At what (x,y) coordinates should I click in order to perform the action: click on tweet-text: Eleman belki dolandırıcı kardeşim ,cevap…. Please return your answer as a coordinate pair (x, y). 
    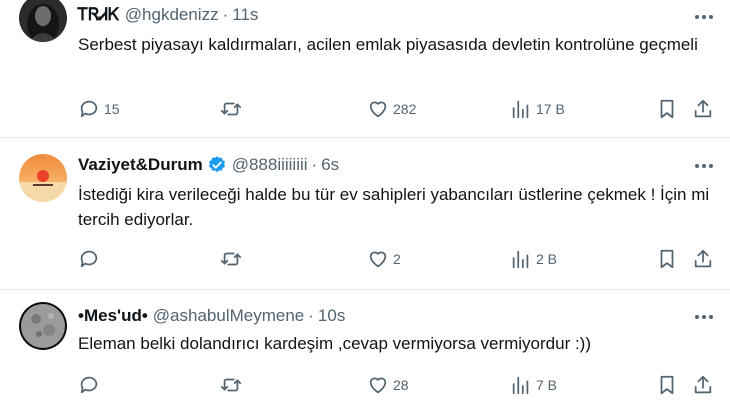
    Looking at the image, I should click on (335, 343).